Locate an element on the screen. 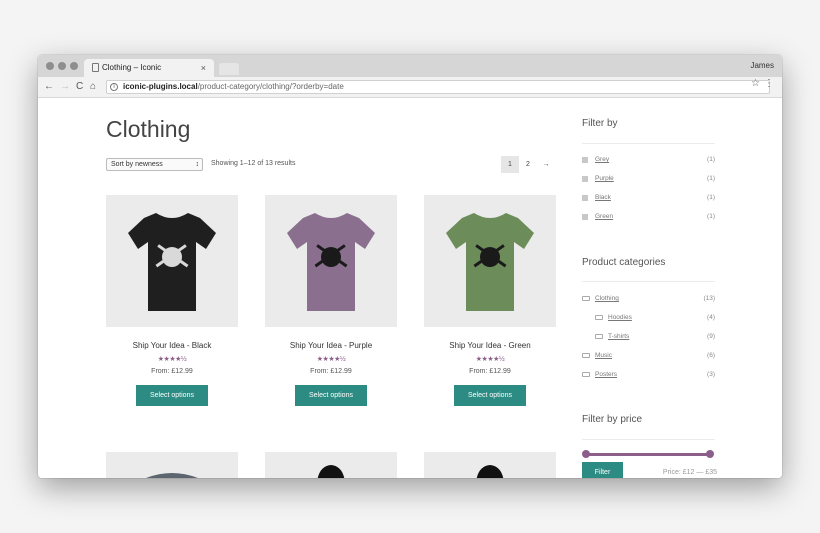 This screenshot has height=533, width=820. category-label: Hoodies is located at coordinates (620, 317).